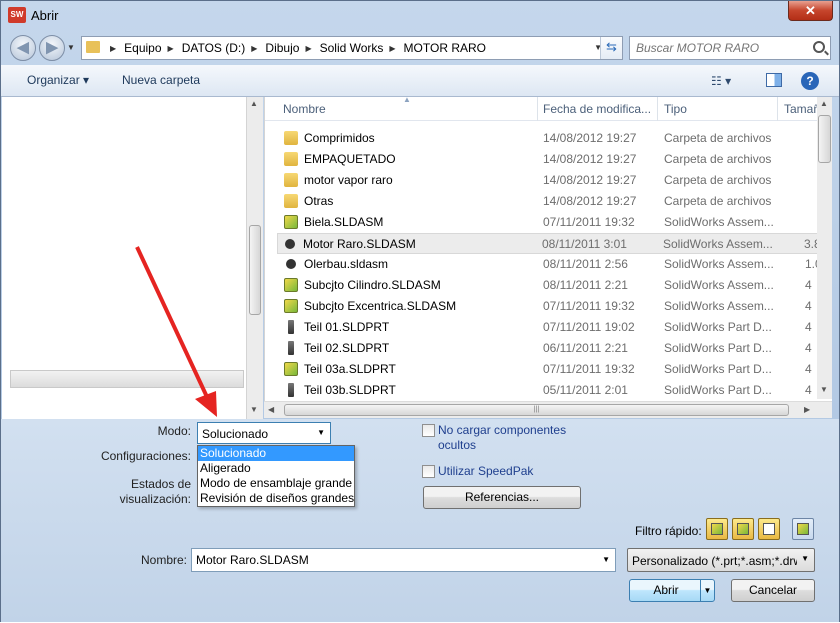 Image resolution: width=840 pixels, height=623 pixels. I want to click on modo-option-solucionado: Solucionado, so click(276, 453).